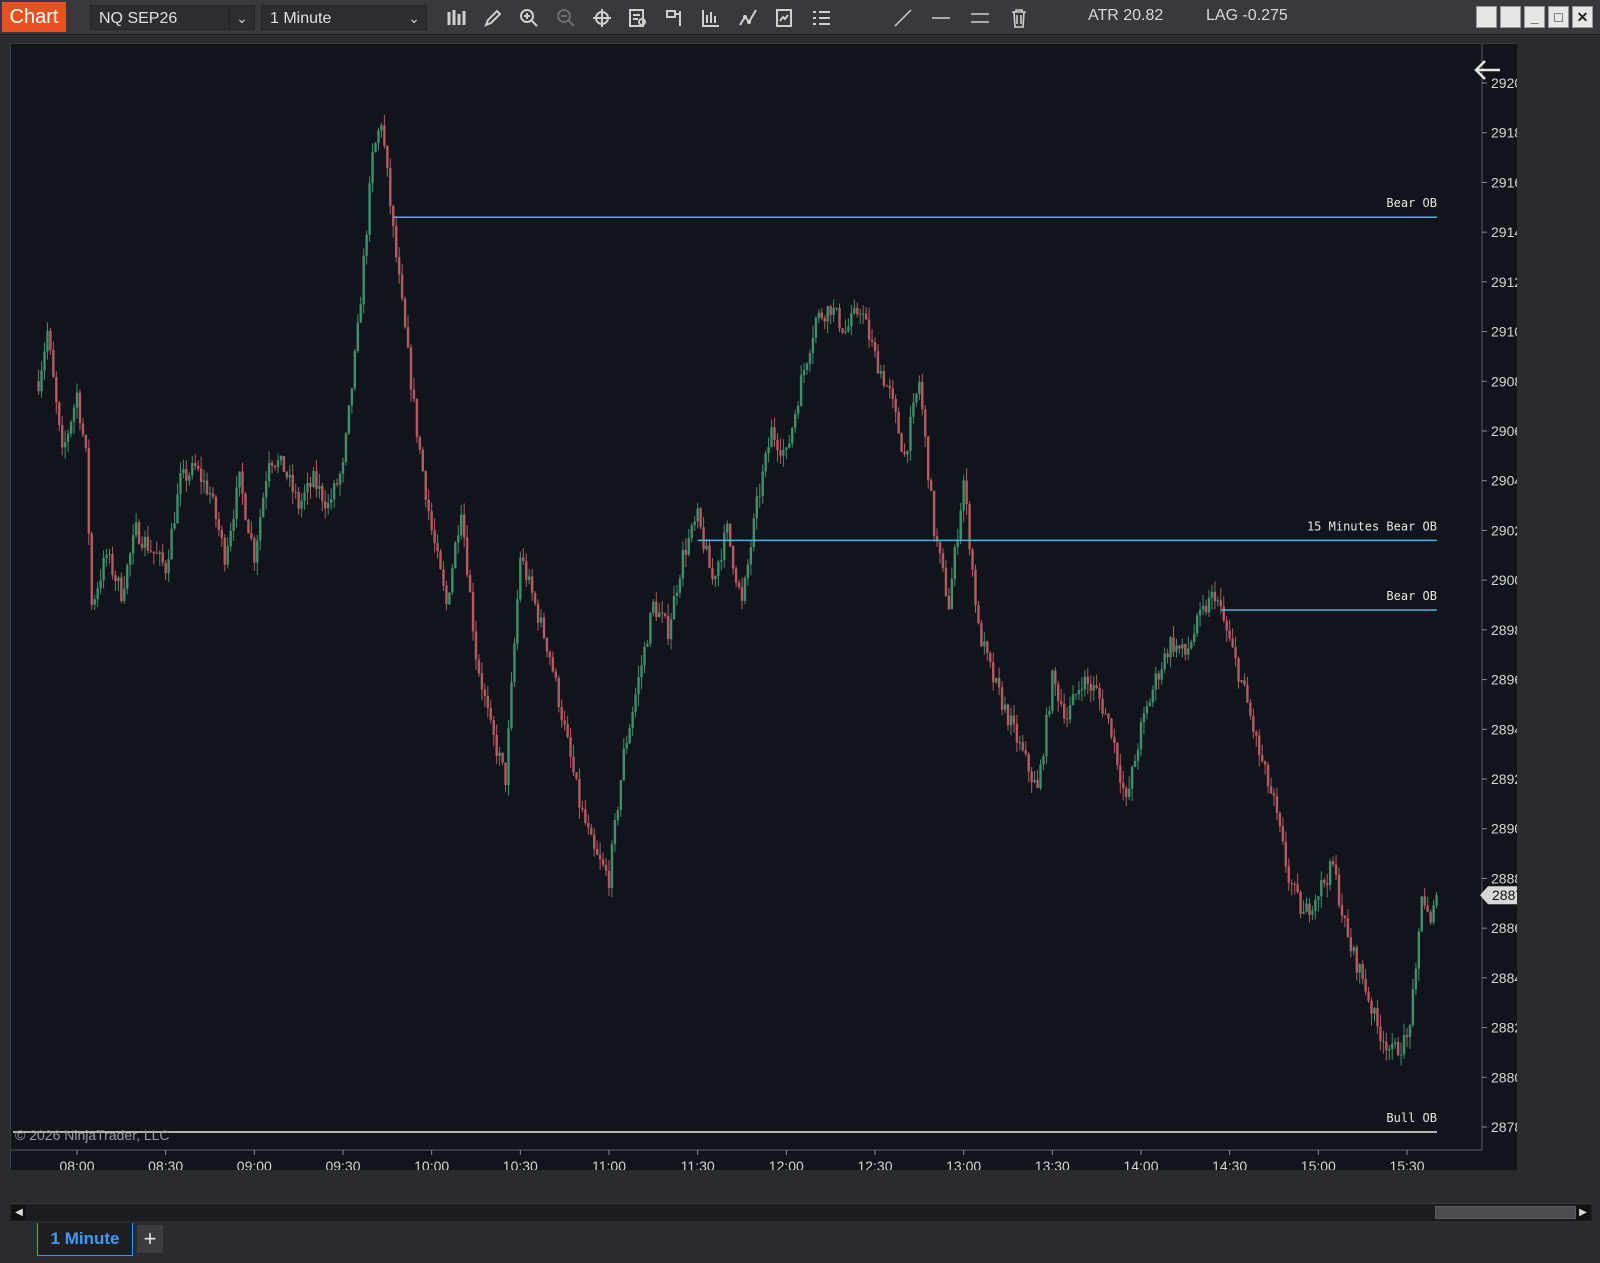 This screenshot has height=1263, width=1600. What do you see at coordinates (784, 18) in the screenshot?
I see `strategies-icon` at bounding box center [784, 18].